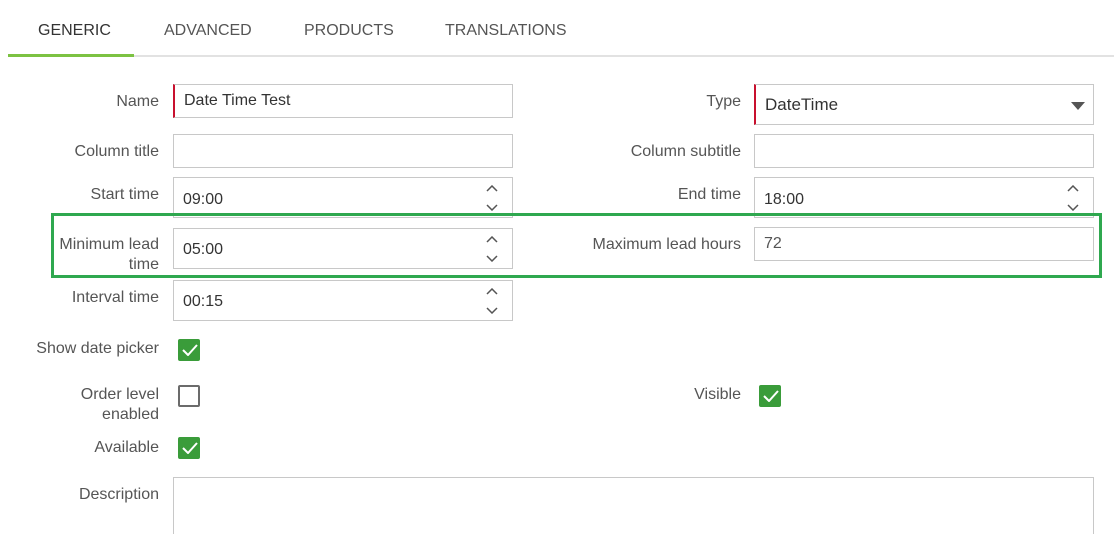 The image size is (1120, 534). Describe the element at coordinates (685, 151) in the screenshot. I see `column-subtitle-label: Column subtitle` at that location.